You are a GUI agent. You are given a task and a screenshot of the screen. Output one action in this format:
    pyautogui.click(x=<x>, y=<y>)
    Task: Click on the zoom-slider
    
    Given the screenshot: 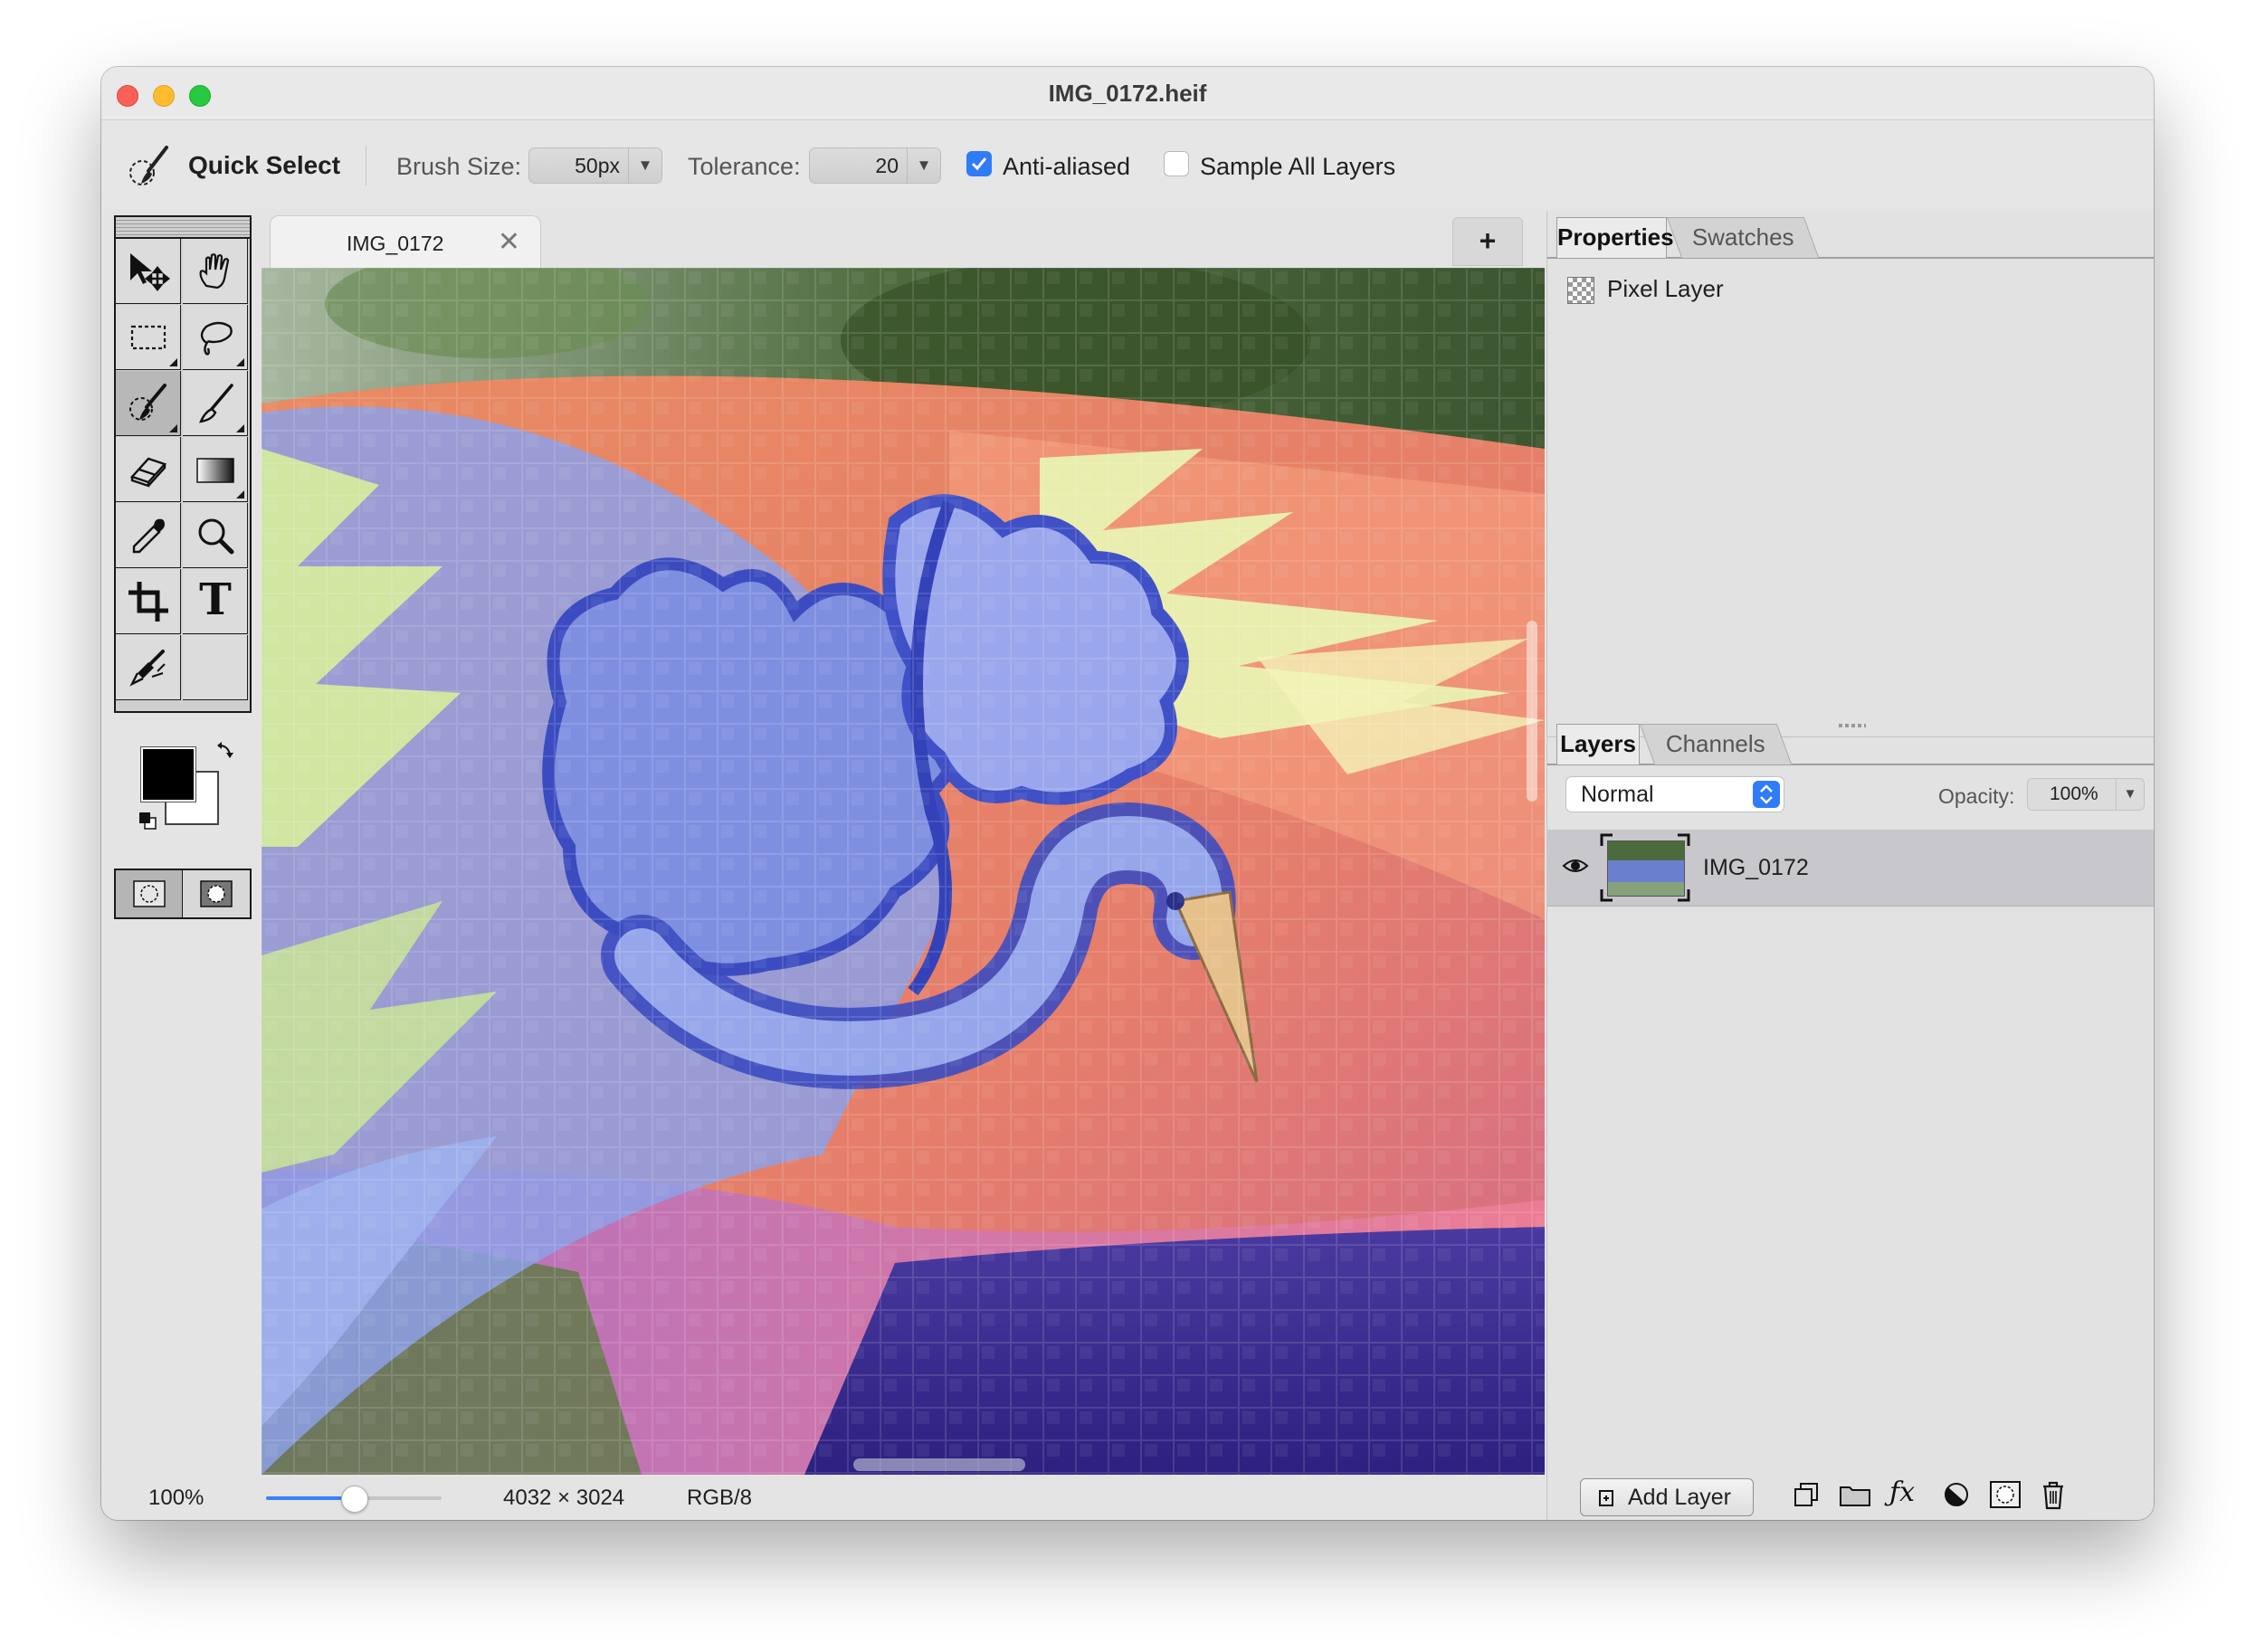 What is the action you would take?
    pyautogui.click(x=354, y=1499)
    